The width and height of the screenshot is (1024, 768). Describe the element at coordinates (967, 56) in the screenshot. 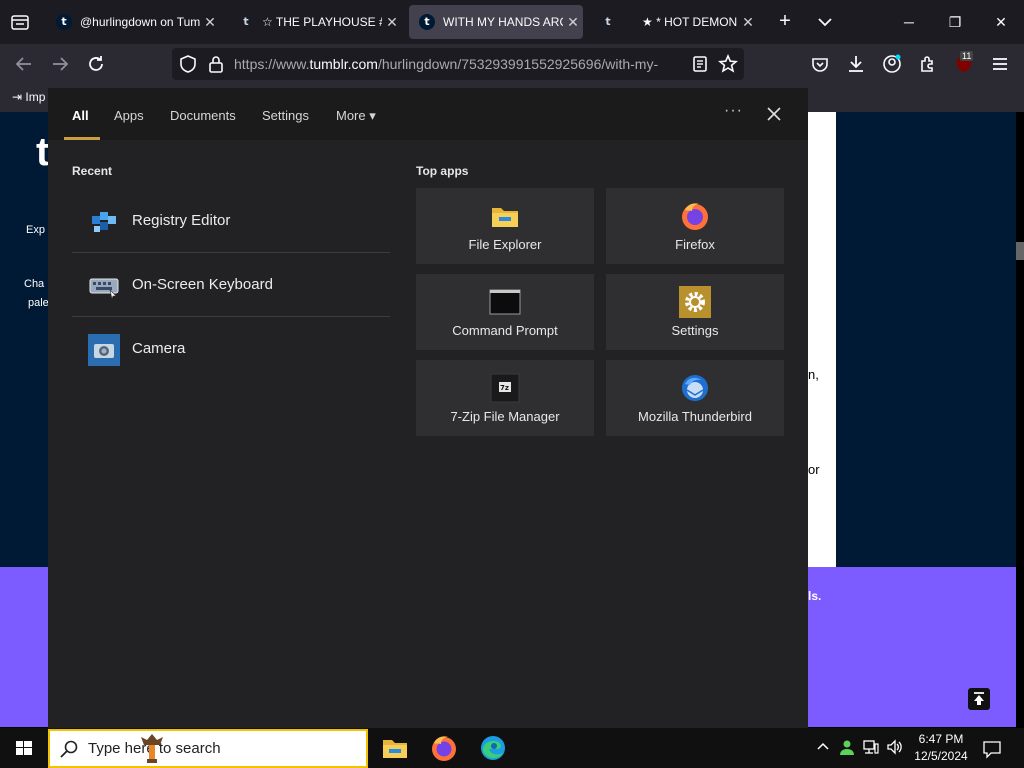

I see `extension-badge: 11` at that location.